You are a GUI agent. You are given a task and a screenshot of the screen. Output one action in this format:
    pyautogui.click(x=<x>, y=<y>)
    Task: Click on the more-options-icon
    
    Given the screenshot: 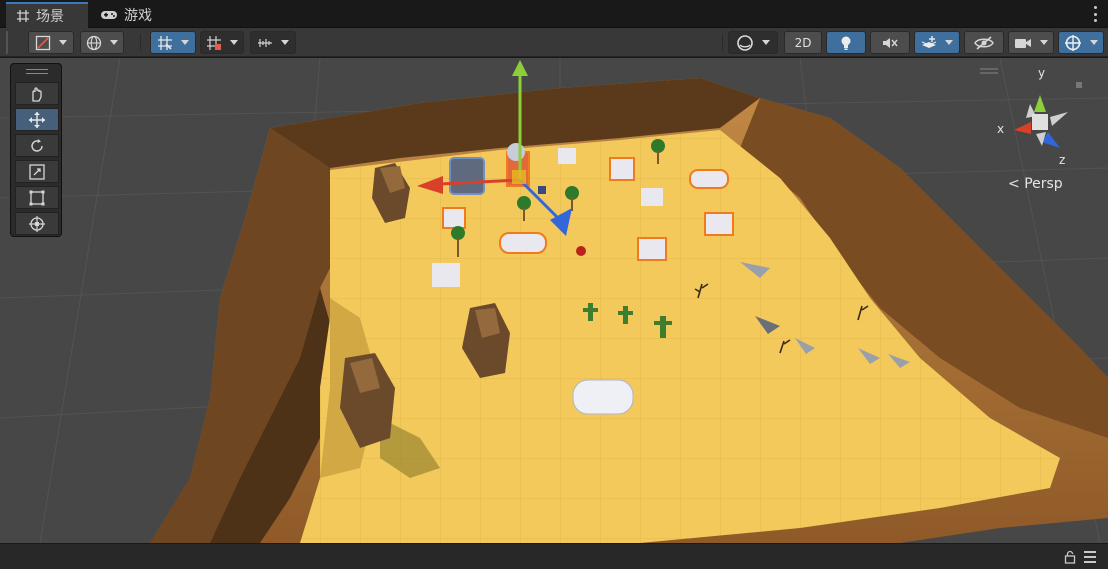 What is the action you would take?
    pyautogui.click(x=1096, y=14)
    